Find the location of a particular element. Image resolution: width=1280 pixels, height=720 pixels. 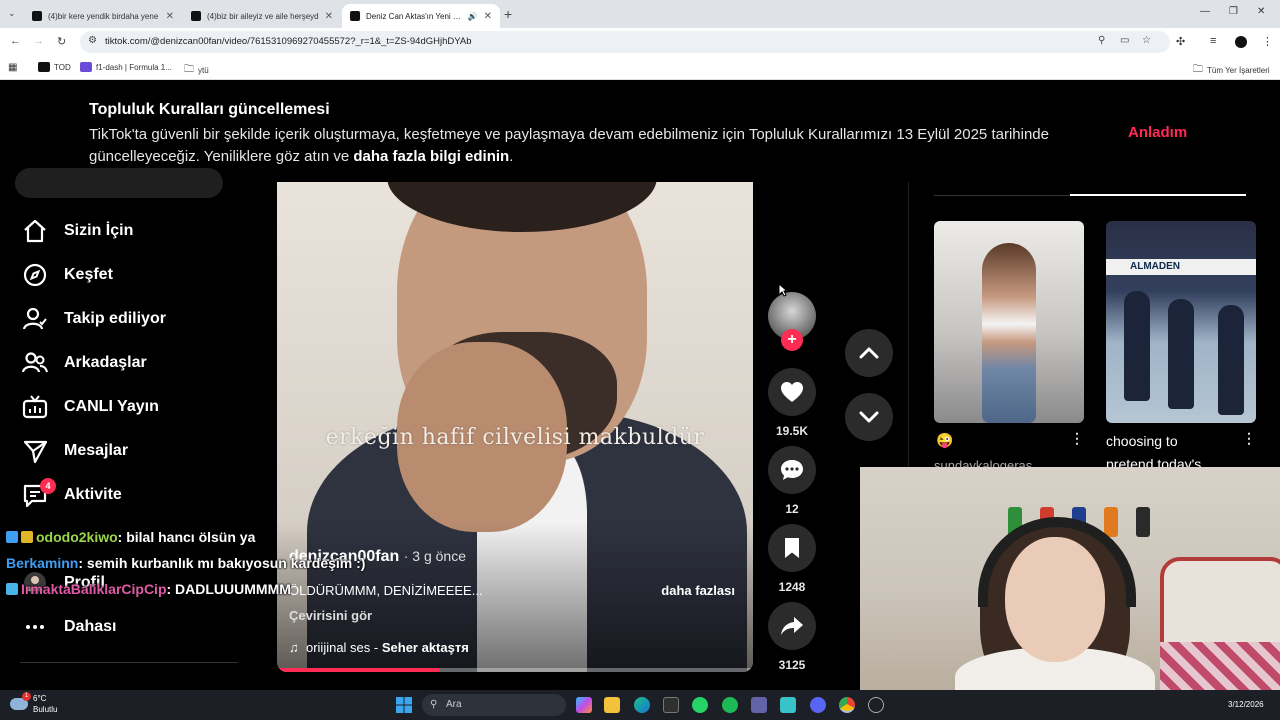

zoom-icon: ⚲ is located at coordinates (1101, 40).